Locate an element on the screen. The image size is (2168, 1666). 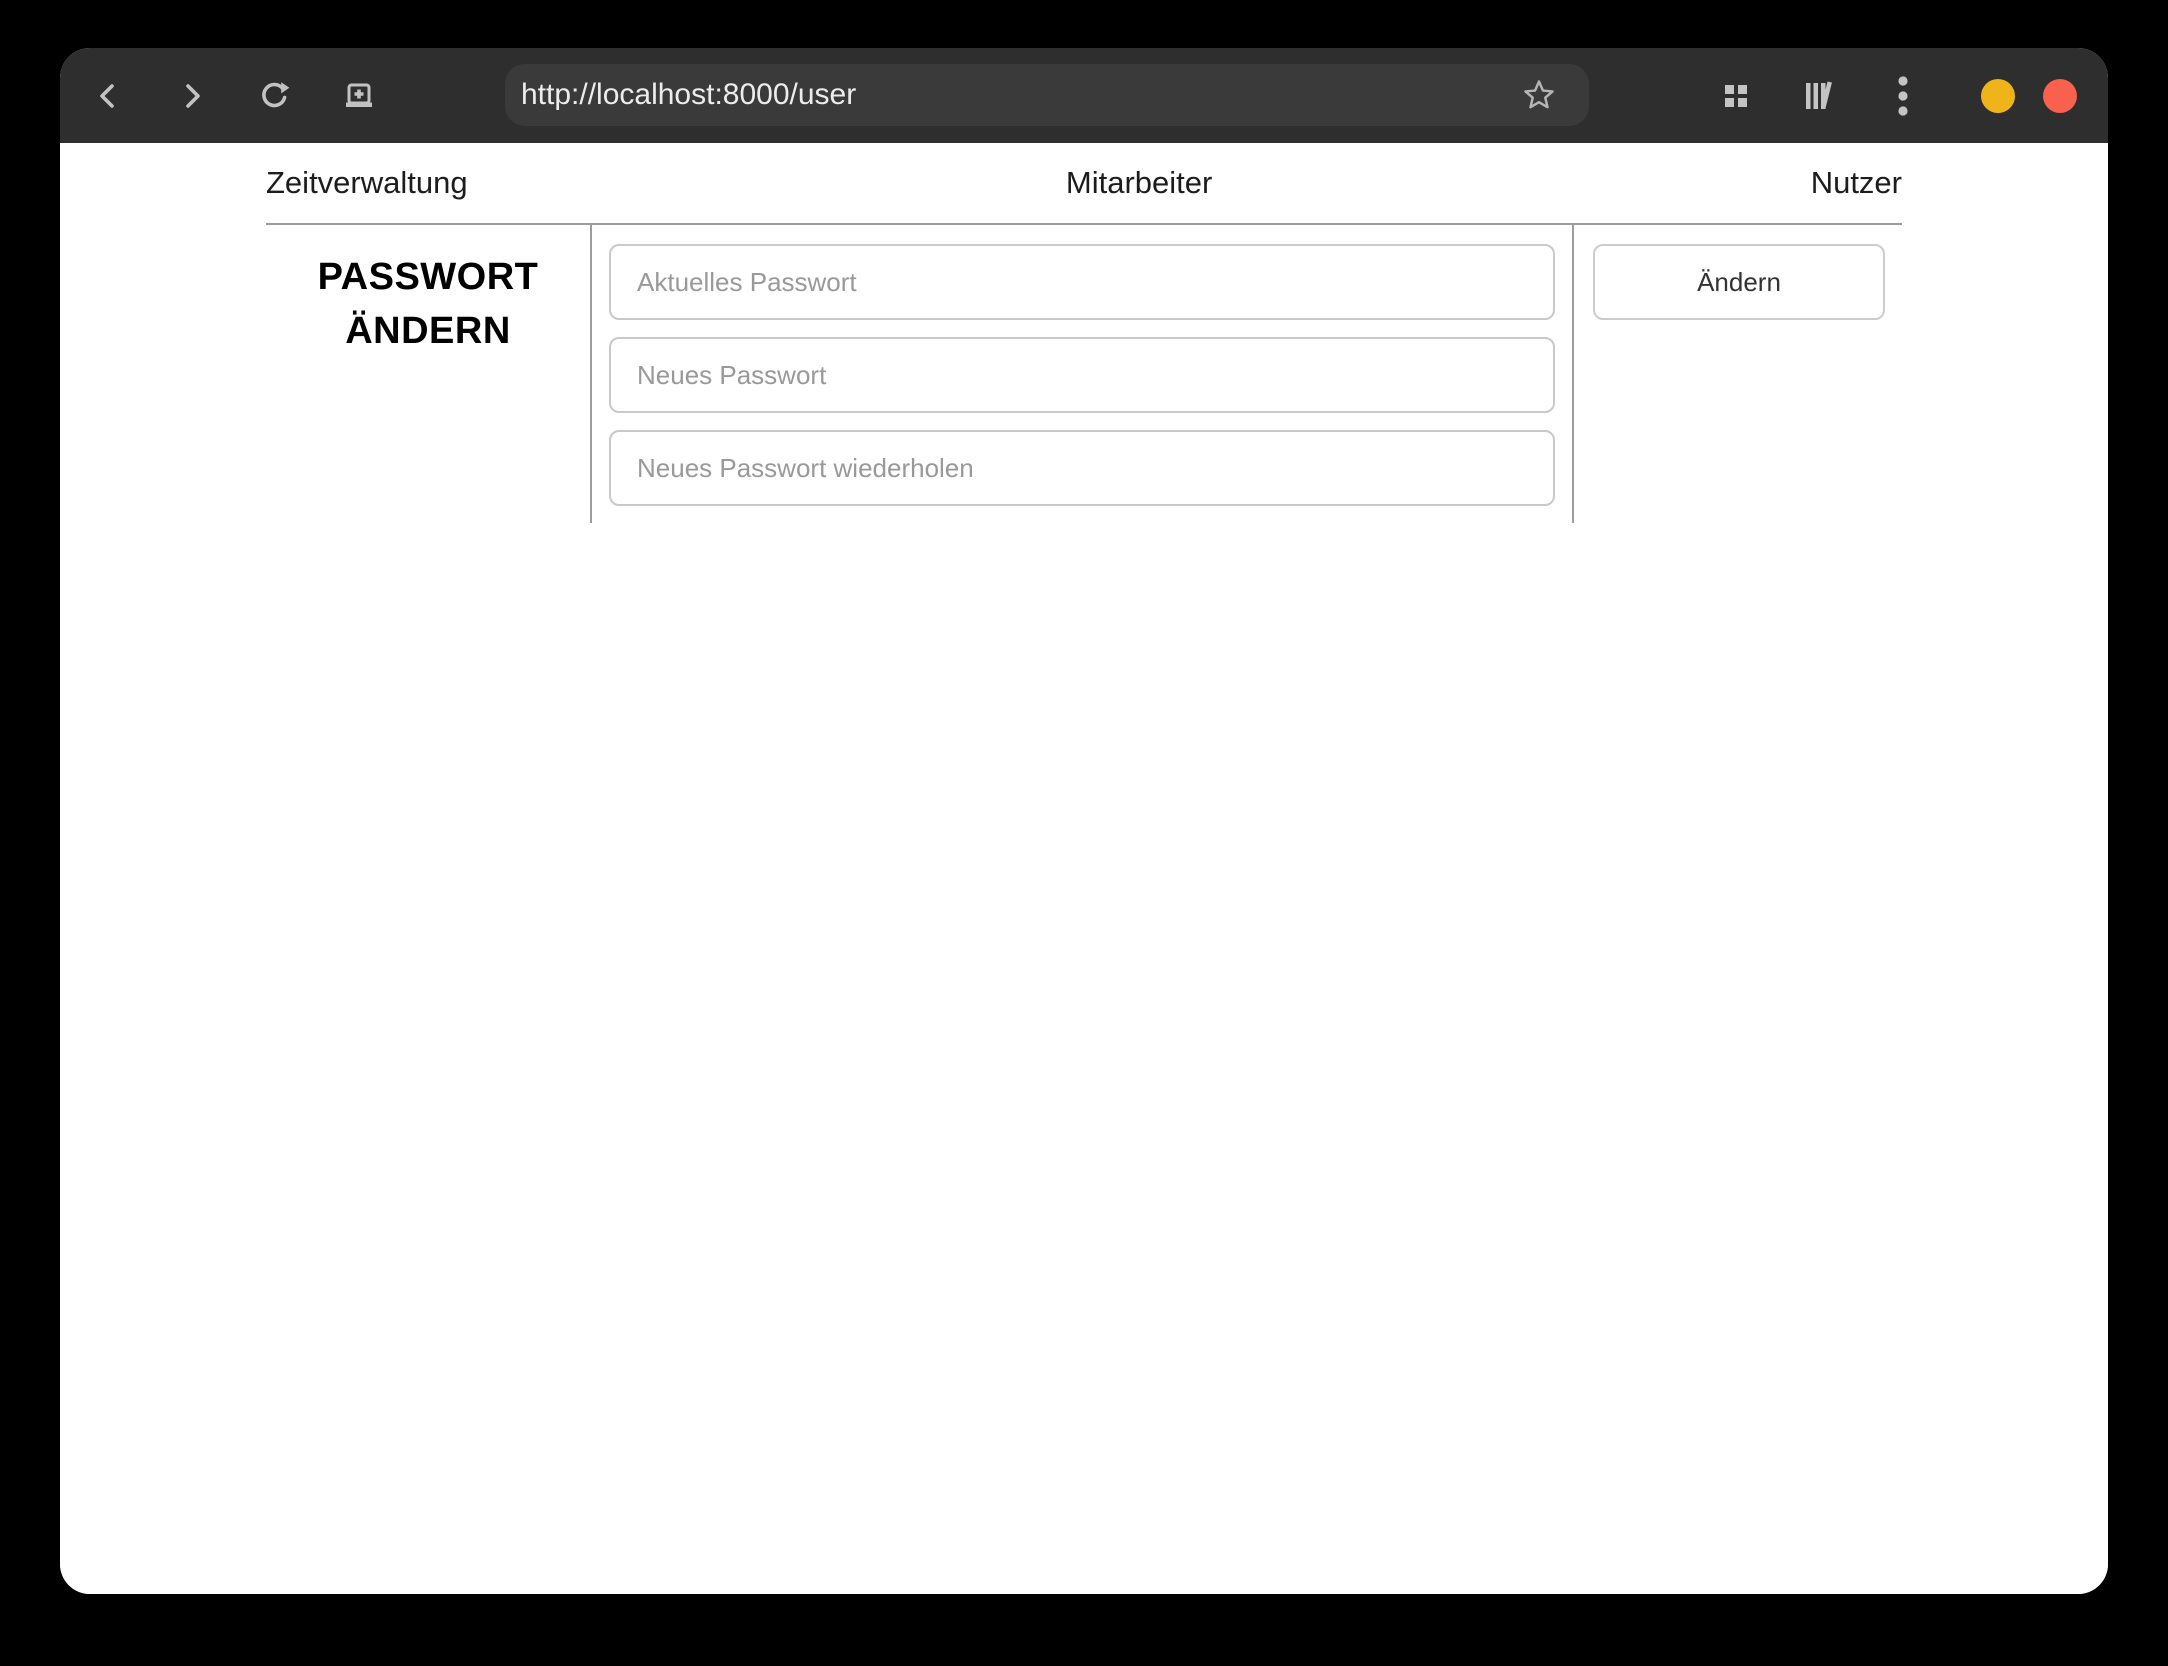
new-tab-icon is located at coordinates (359, 96).